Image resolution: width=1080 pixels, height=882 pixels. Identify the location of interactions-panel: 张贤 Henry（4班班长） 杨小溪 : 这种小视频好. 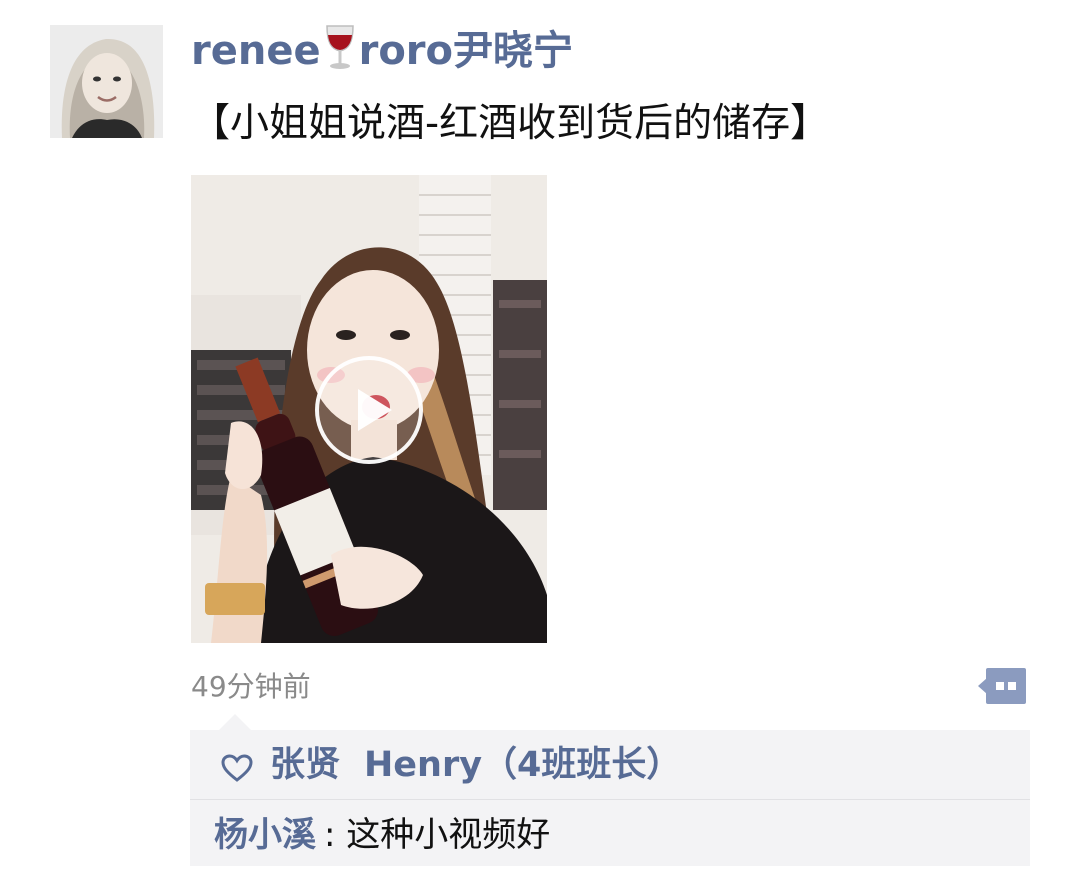
(610, 798).